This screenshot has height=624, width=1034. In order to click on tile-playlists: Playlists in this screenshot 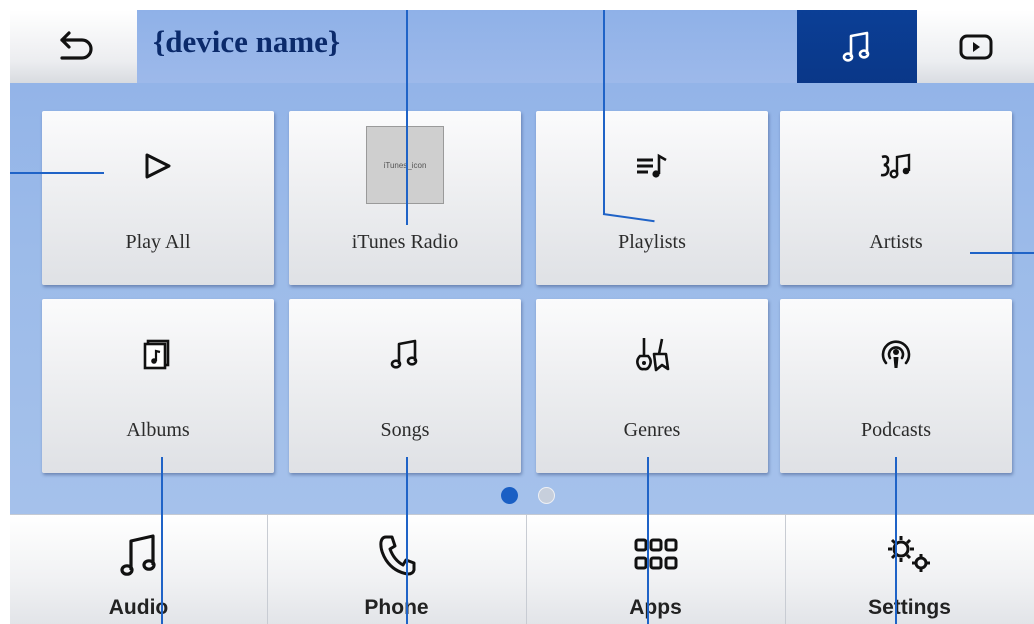, I will do `click(652, 198)`.